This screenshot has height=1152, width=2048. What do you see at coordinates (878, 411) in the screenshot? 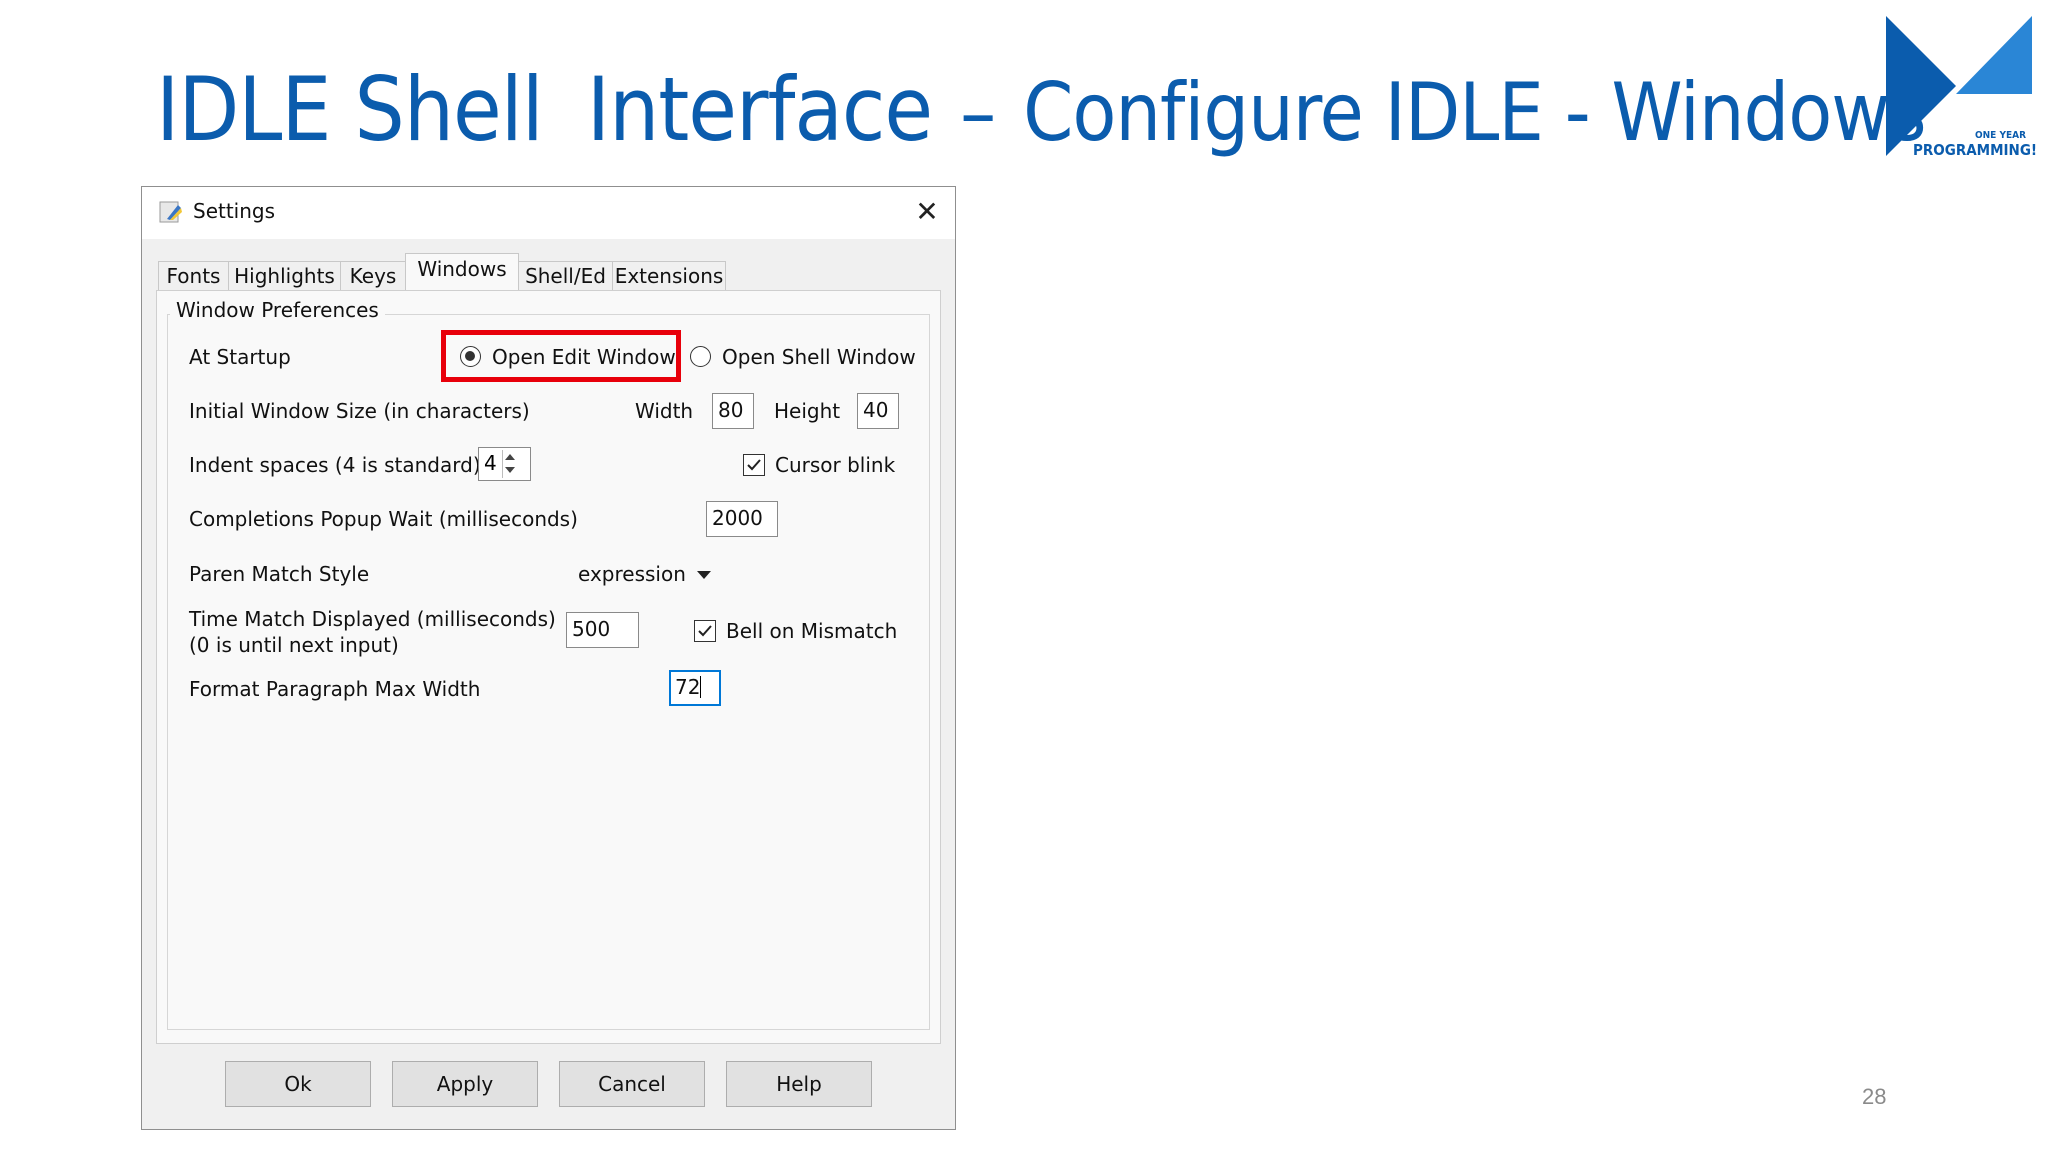
I see `height-input: 40` at bounding box center [878, 411].